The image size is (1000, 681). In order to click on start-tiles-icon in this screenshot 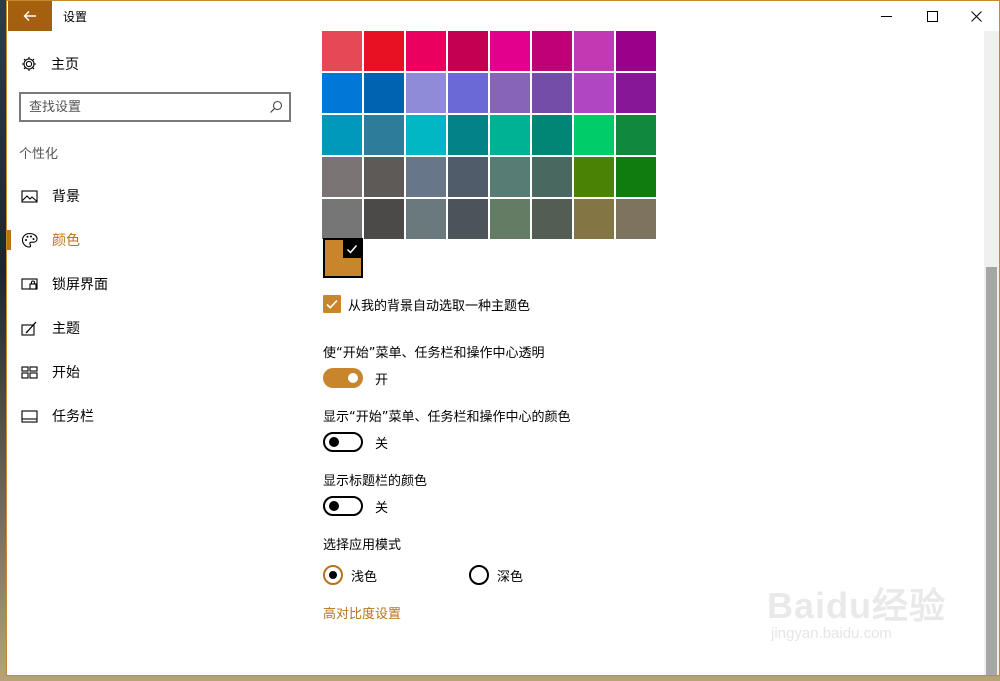, I will do `click(29, 372)`.